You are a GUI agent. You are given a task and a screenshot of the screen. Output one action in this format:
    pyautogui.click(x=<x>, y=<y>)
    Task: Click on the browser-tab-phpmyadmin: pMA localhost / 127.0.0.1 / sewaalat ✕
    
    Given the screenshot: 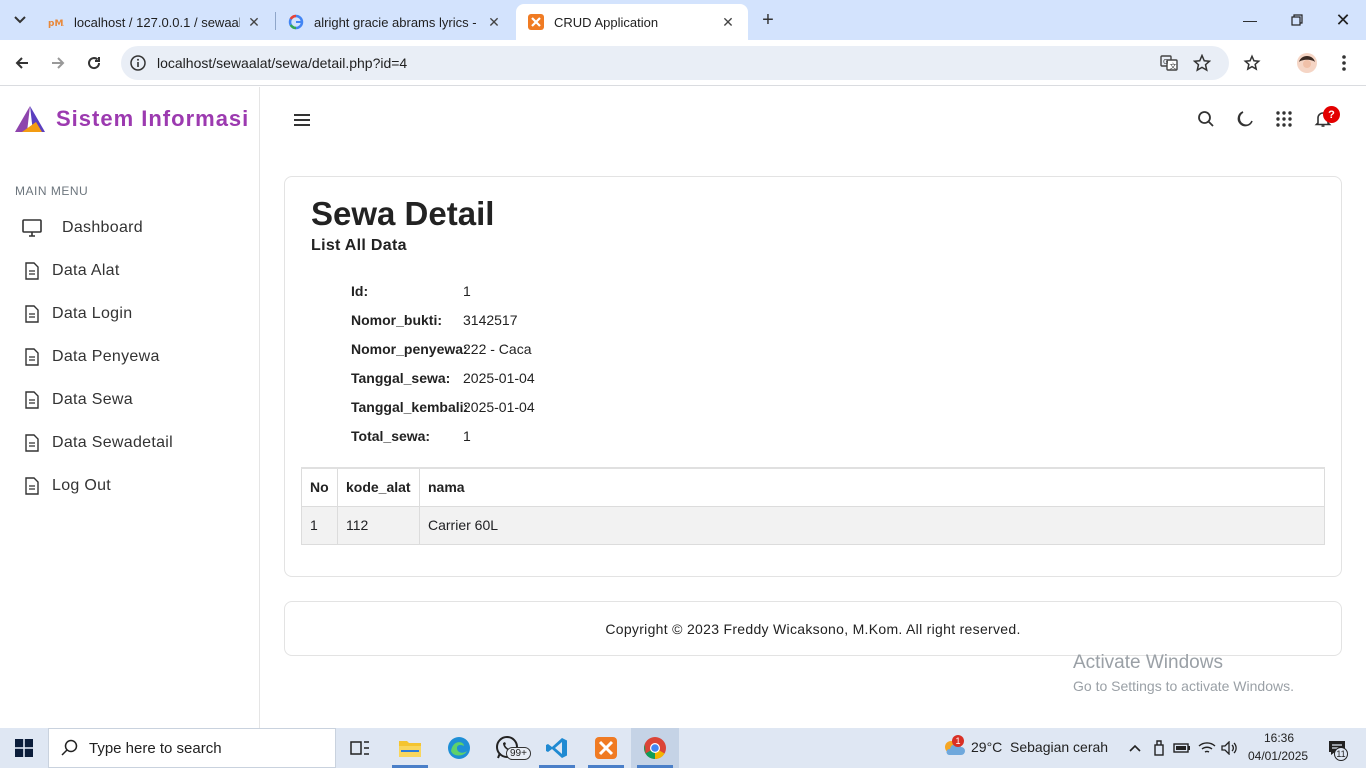 What is the action you would take?
    pyautogui.click(x=155, y=22)
    